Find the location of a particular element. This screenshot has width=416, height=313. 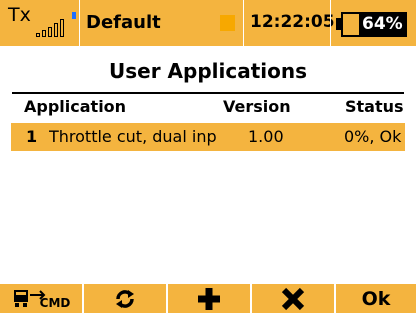

ok-label: Ok is located at coordinates (376, 298).